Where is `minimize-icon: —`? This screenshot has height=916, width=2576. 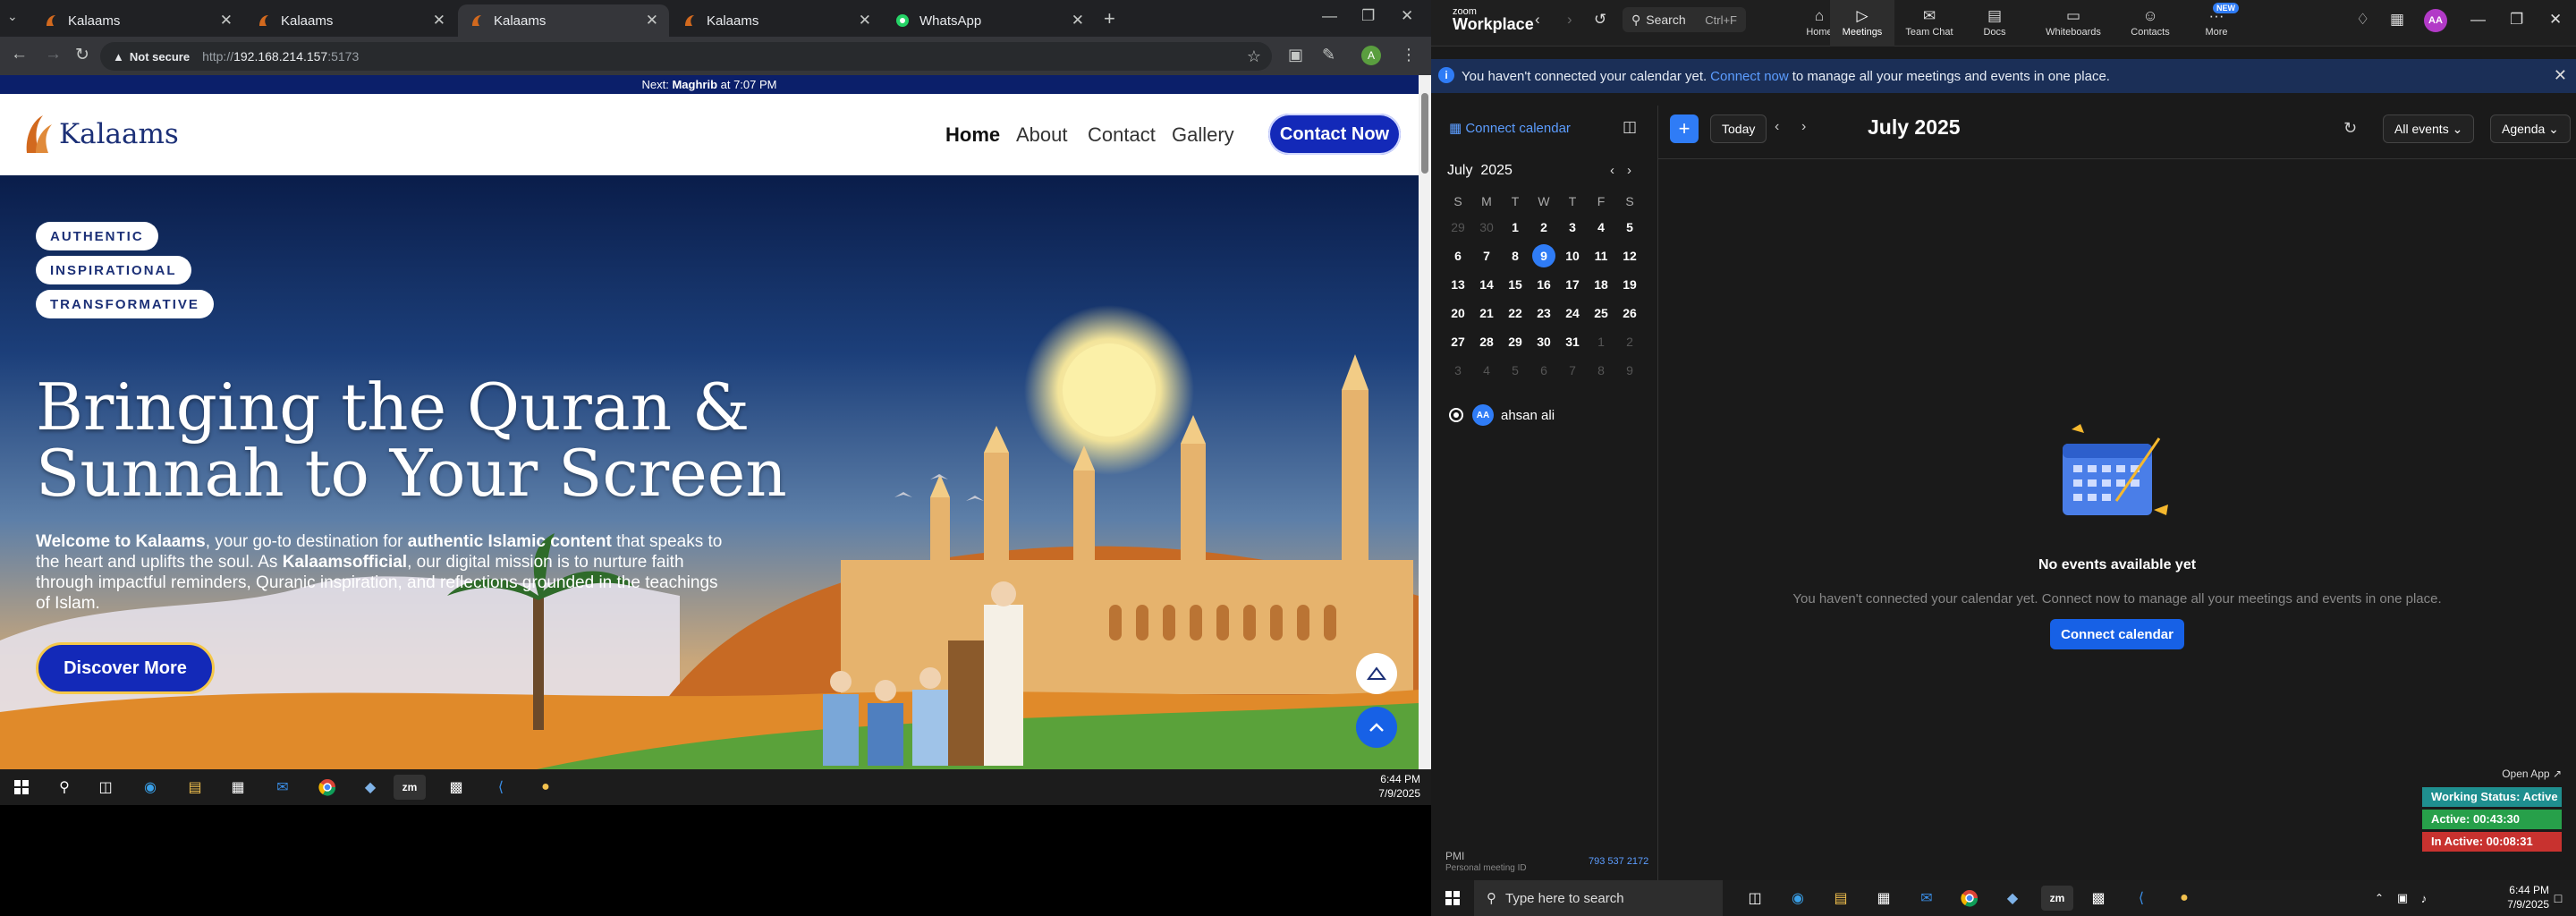
minimize-icon: — is located at coordinates (2478, 20).